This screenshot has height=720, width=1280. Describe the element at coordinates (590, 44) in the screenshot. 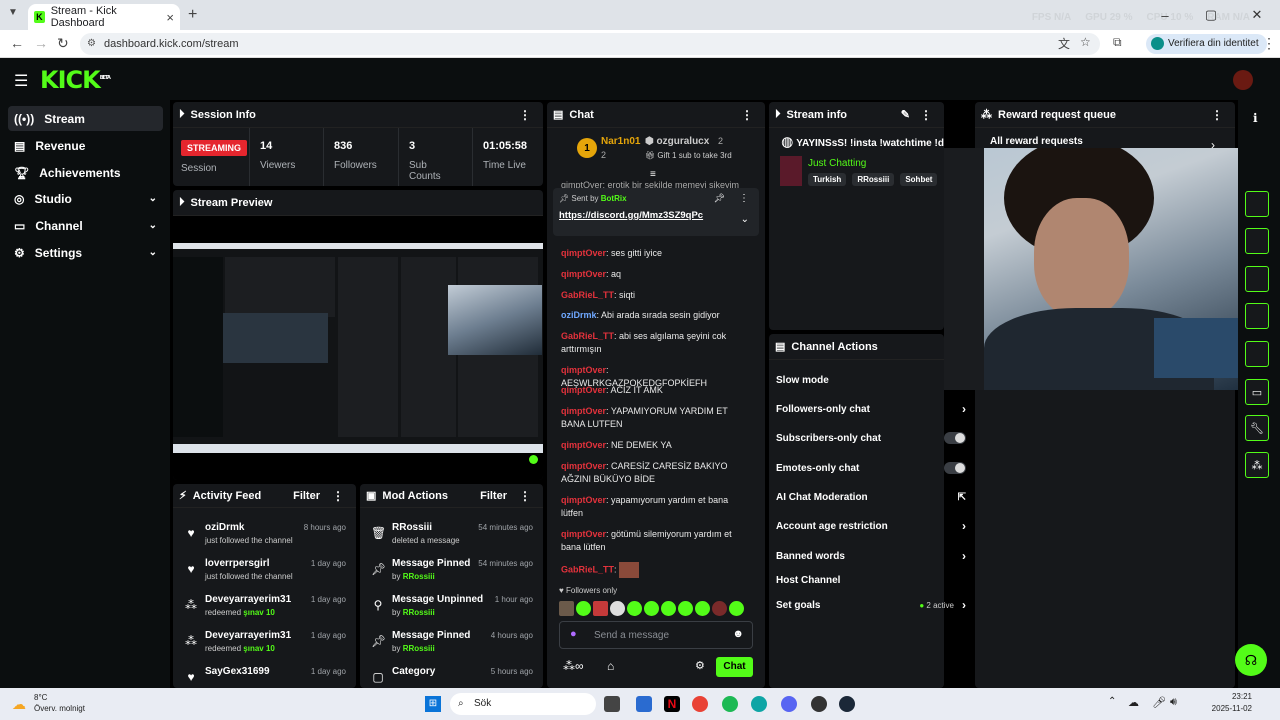

I see `url-input: ⚙ dashboard.kick.com/stream` at that location.